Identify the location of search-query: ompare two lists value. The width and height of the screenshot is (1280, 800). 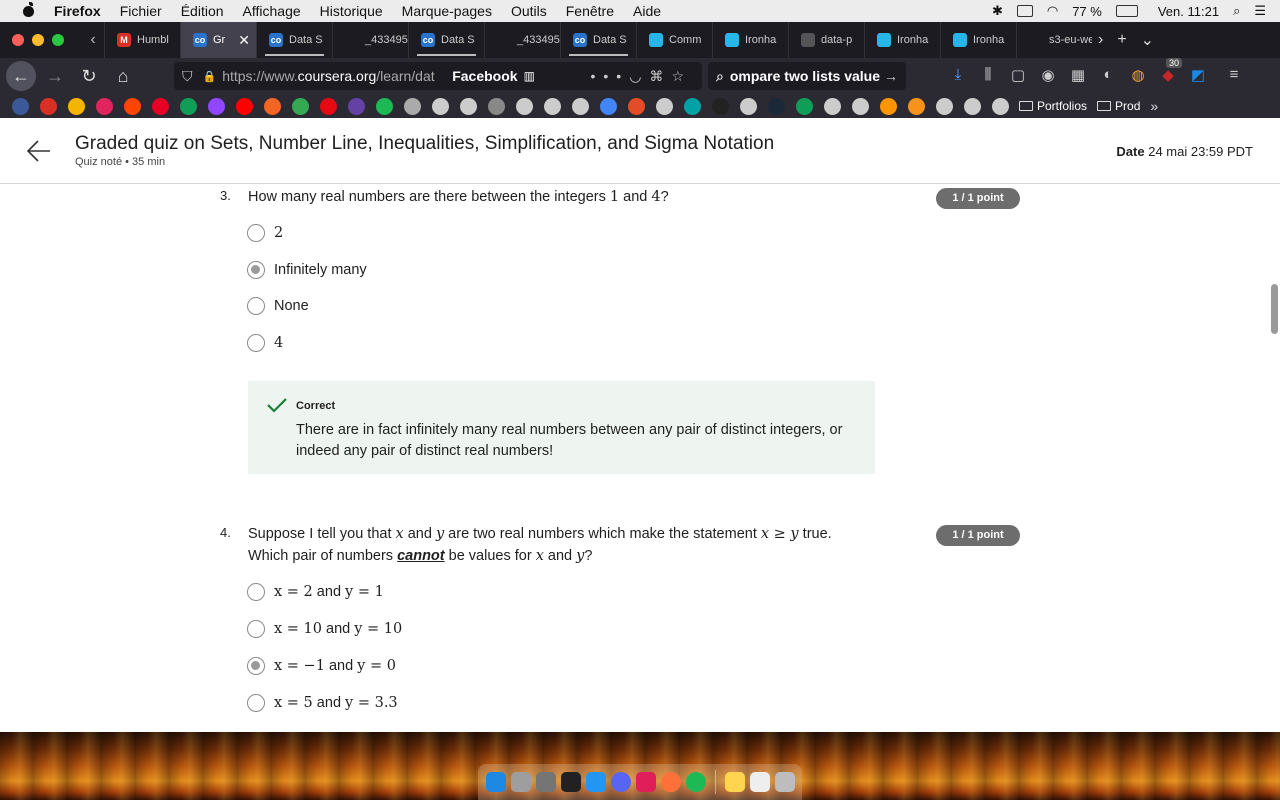
(805, 76).